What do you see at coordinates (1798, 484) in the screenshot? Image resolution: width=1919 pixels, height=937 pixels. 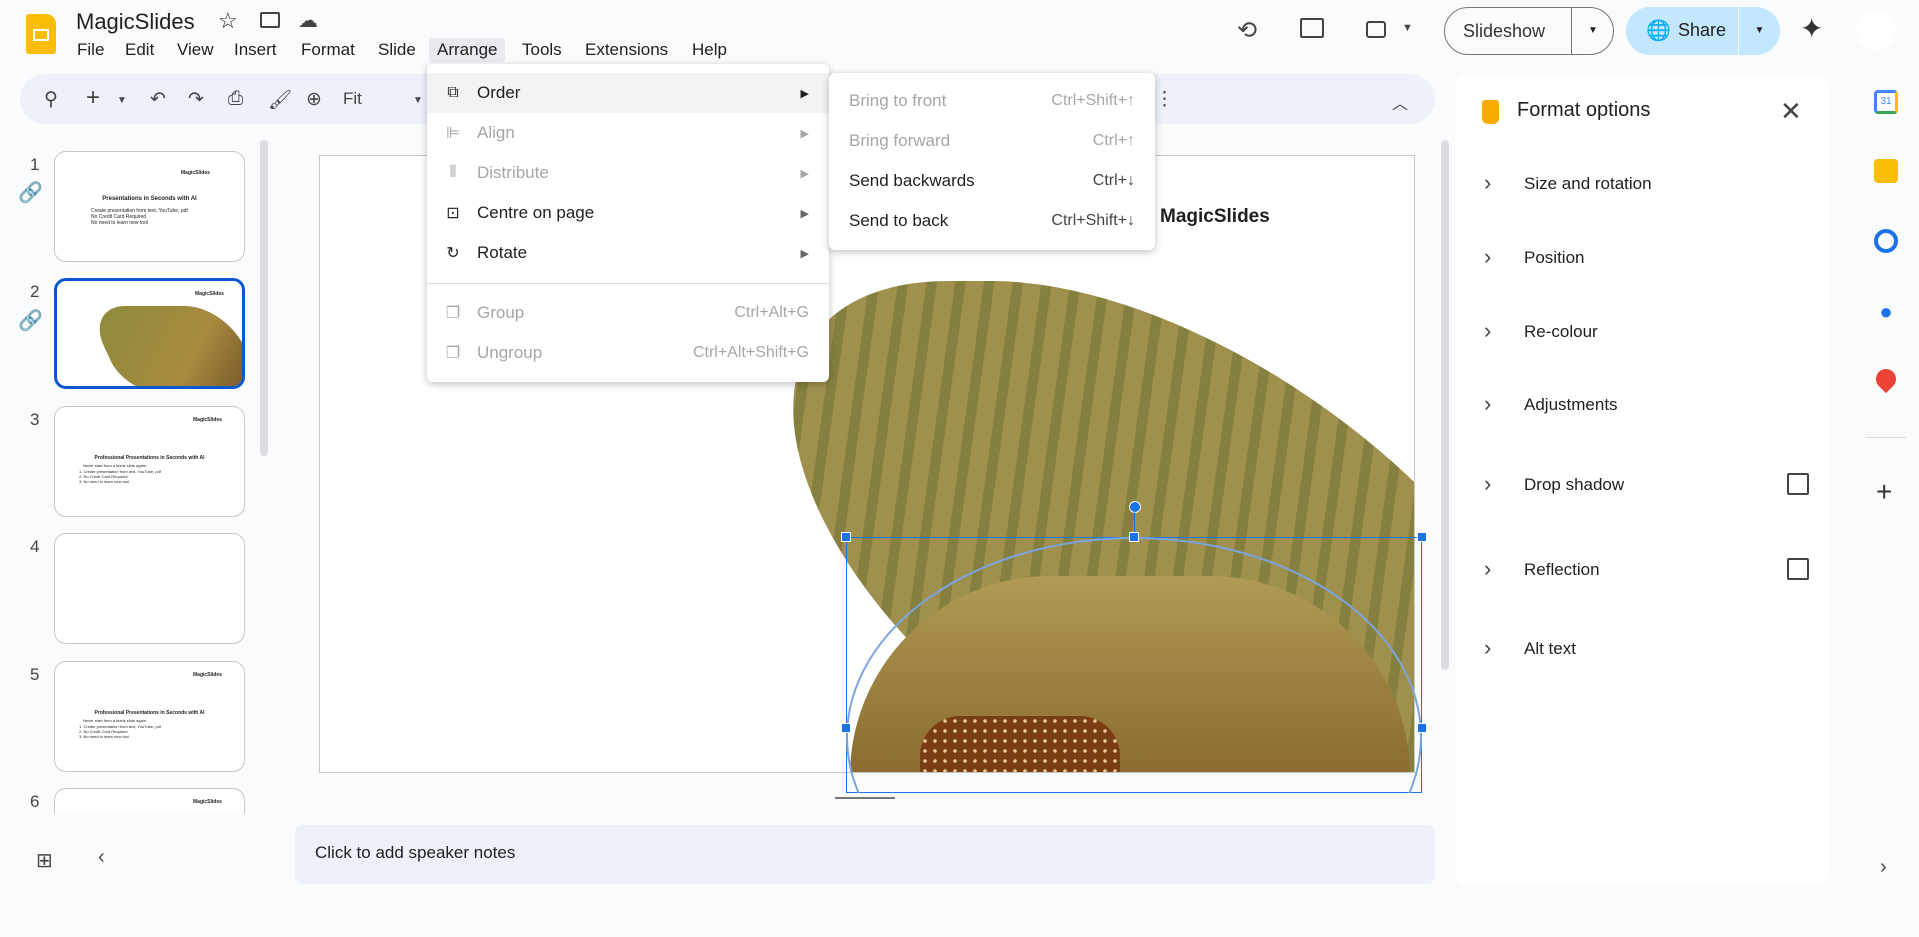 I see `drop-shadow-checkbox` at bounding box center [1798, 484].